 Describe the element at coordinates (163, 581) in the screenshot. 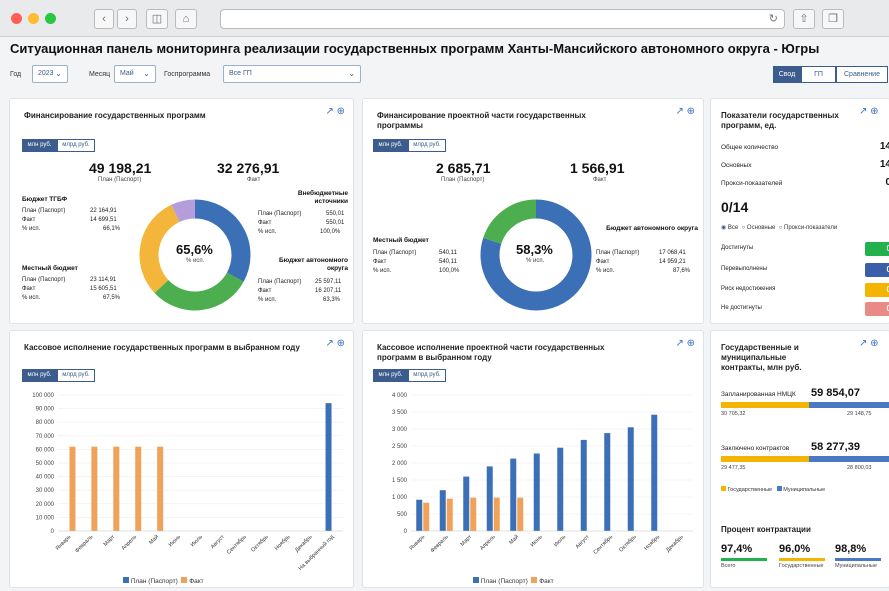

I see `cash-chart-legend: План (Паспорт) Факт` at that location.